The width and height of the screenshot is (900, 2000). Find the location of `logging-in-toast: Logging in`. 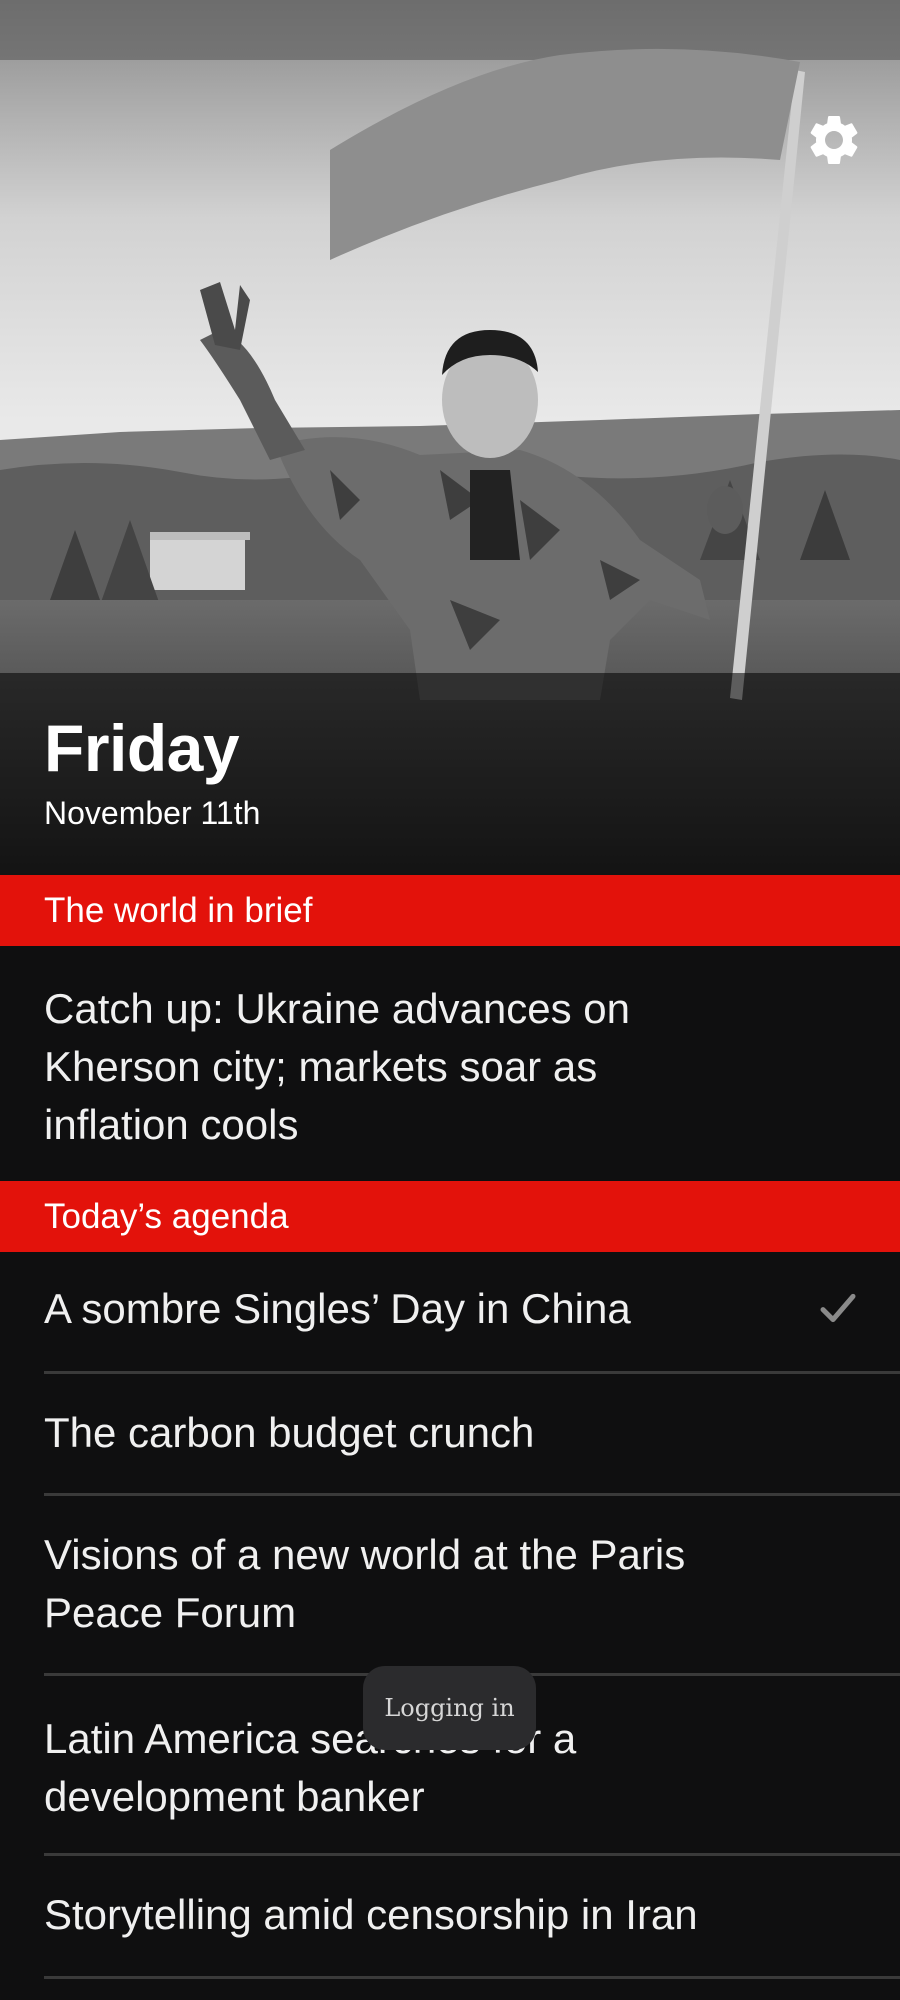

logging-in-toast: Logging in is located at coordinates (449, 1708).